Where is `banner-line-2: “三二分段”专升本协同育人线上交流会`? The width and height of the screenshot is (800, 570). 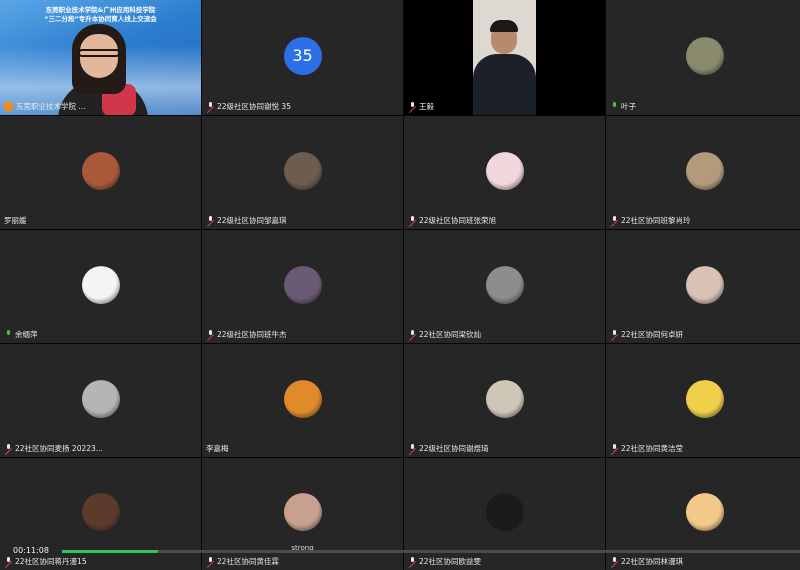
banner-line-2: “三二分段”专升本协同育人线上交流会 is located at coordinates (100, 19).